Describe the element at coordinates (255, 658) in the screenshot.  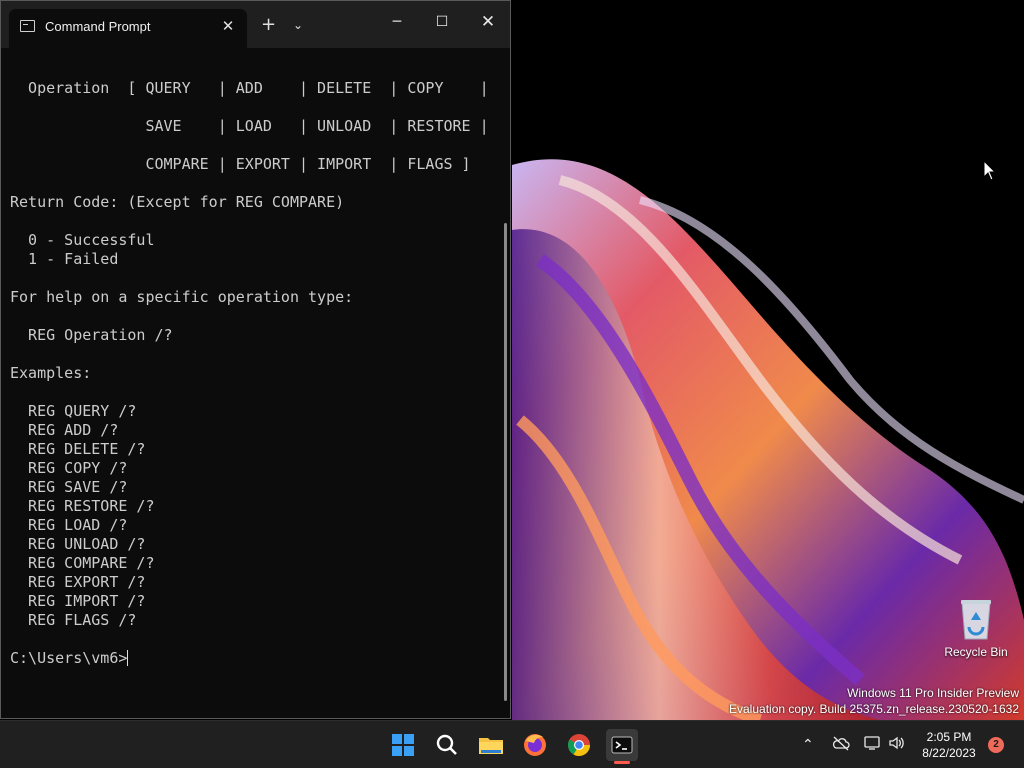
I see `command-prompt-line: C:\Users\vm6>` at that location.